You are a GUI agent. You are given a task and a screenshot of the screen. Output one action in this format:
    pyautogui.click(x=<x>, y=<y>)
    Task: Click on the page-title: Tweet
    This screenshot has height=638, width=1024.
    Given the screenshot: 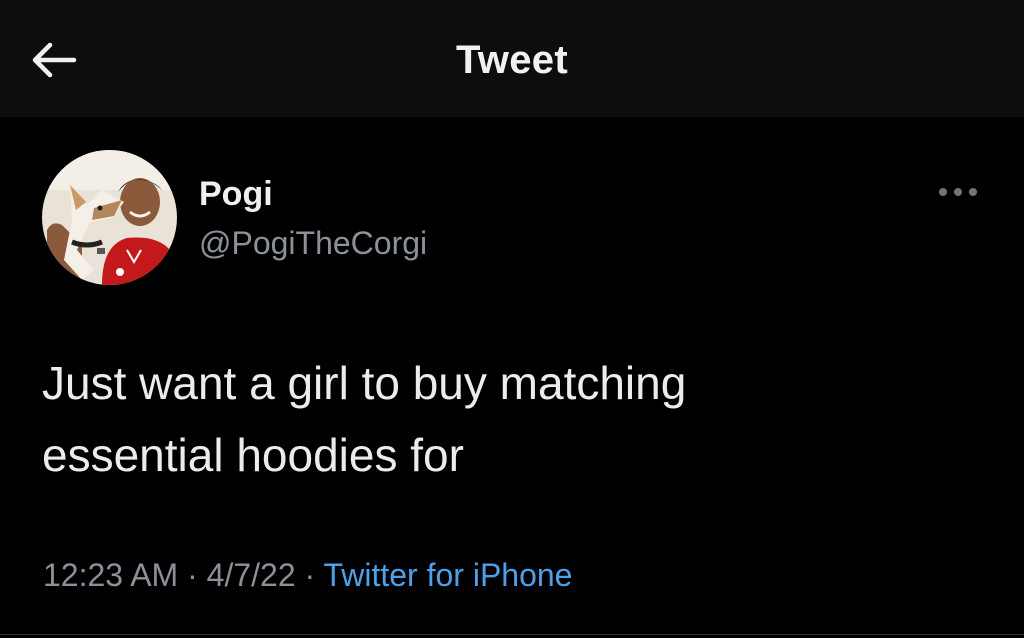 What is the action you would take?
    pyautogui.click(x=512, y=60)
    